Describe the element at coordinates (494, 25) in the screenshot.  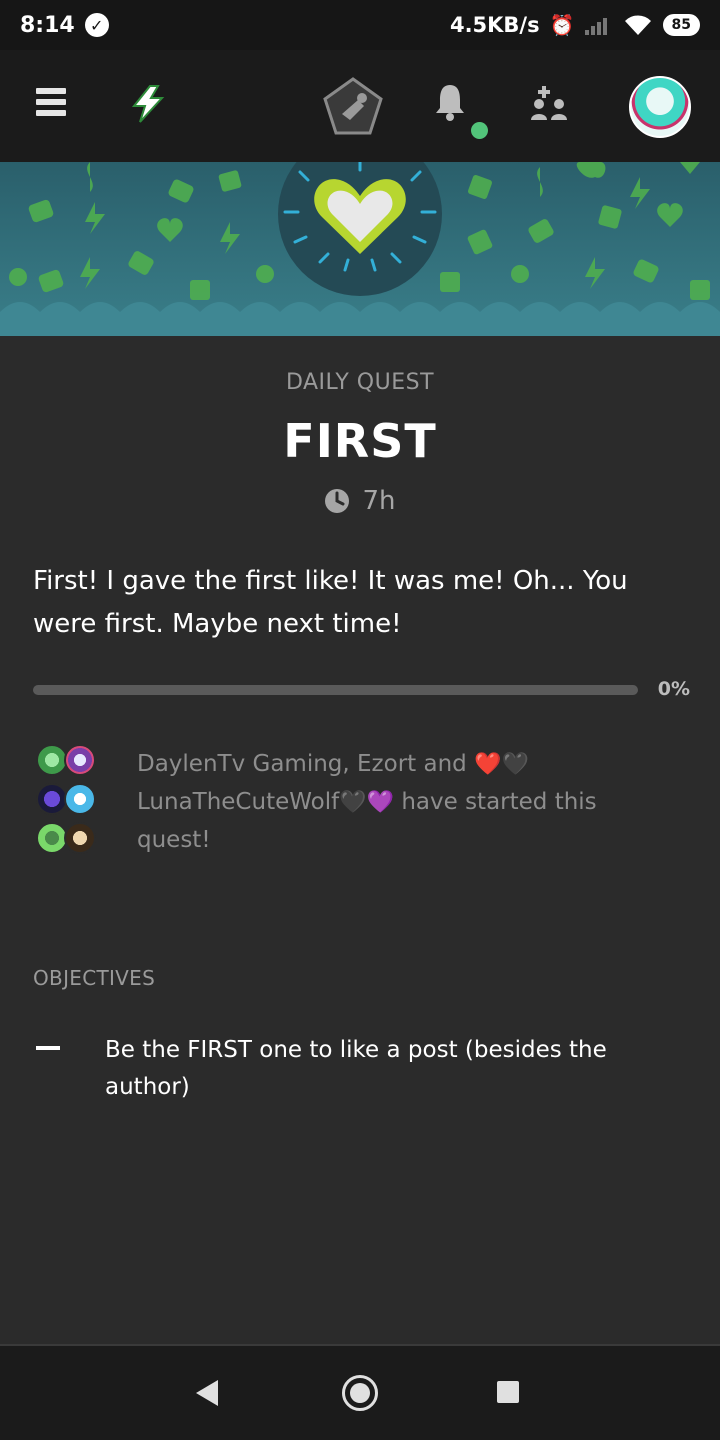
I see `network-speed: 4.5KB/s` at that location.